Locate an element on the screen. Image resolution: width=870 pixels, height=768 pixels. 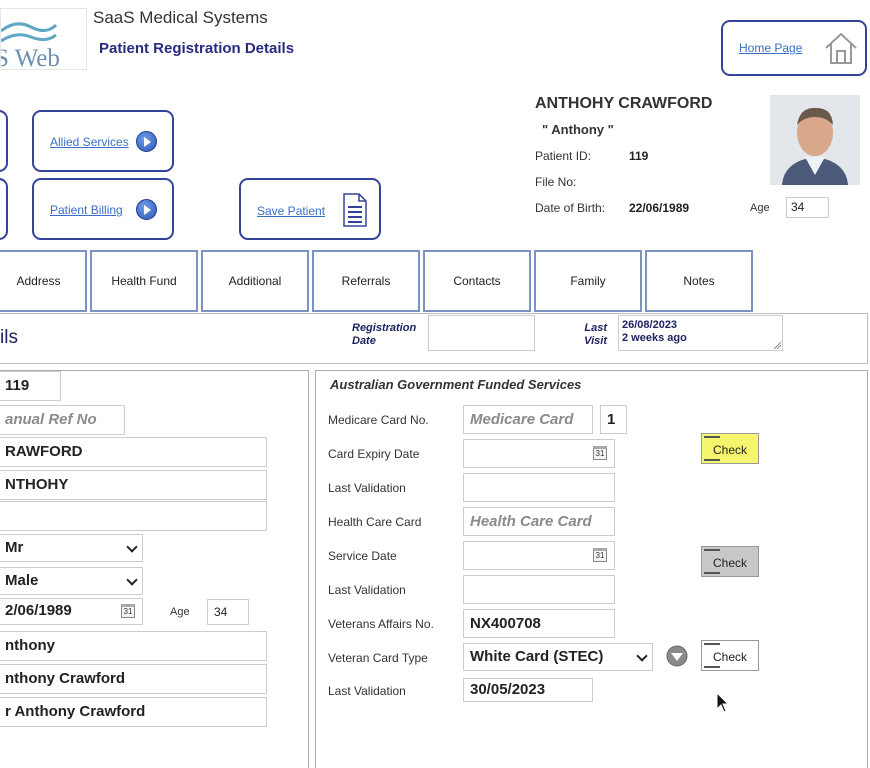
home-page-button: Home Page is located at coordinates (794, 48).